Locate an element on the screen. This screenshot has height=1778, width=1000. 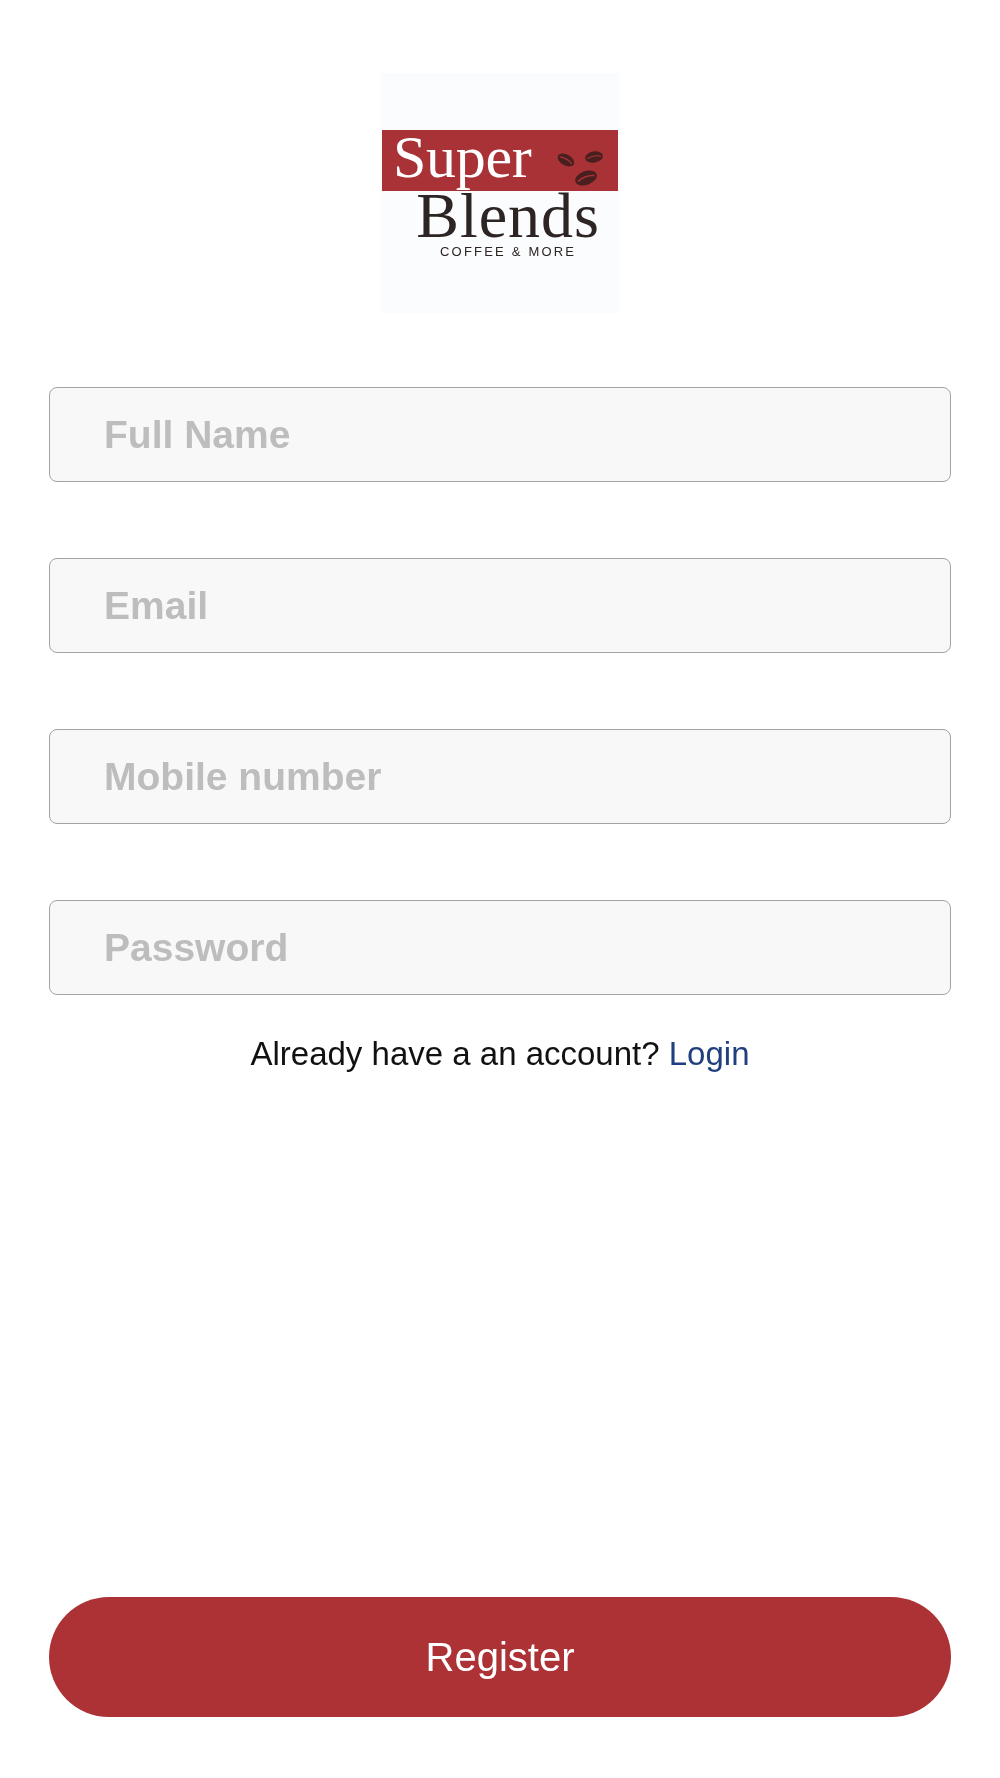
input-field: Password is located at coordinates (500, 947).